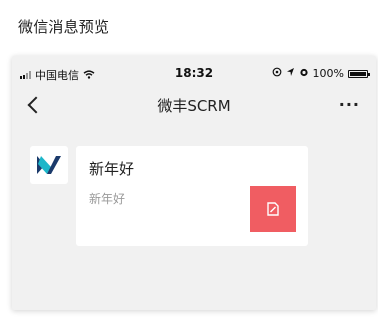 The image size is (378, 324). I want to click on panel-title: 微信消息预览, so click(64, 27).